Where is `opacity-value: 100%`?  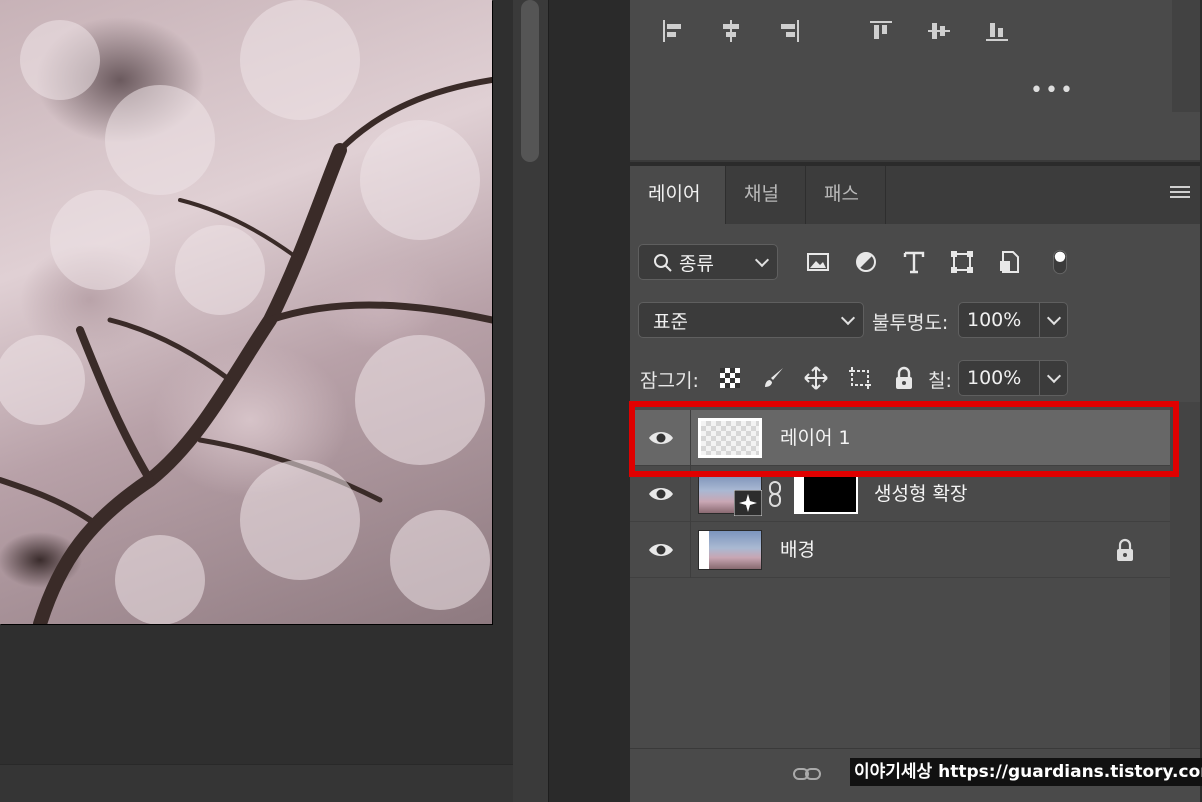 opacity-value: 100% is located at coordinates (994, 320).